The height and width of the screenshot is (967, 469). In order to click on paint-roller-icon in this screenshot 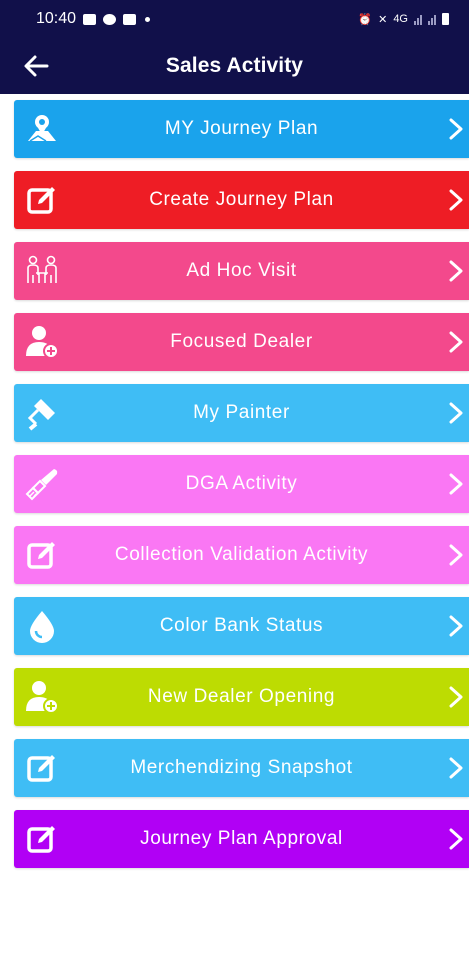, I will do `click(42, 413)`.